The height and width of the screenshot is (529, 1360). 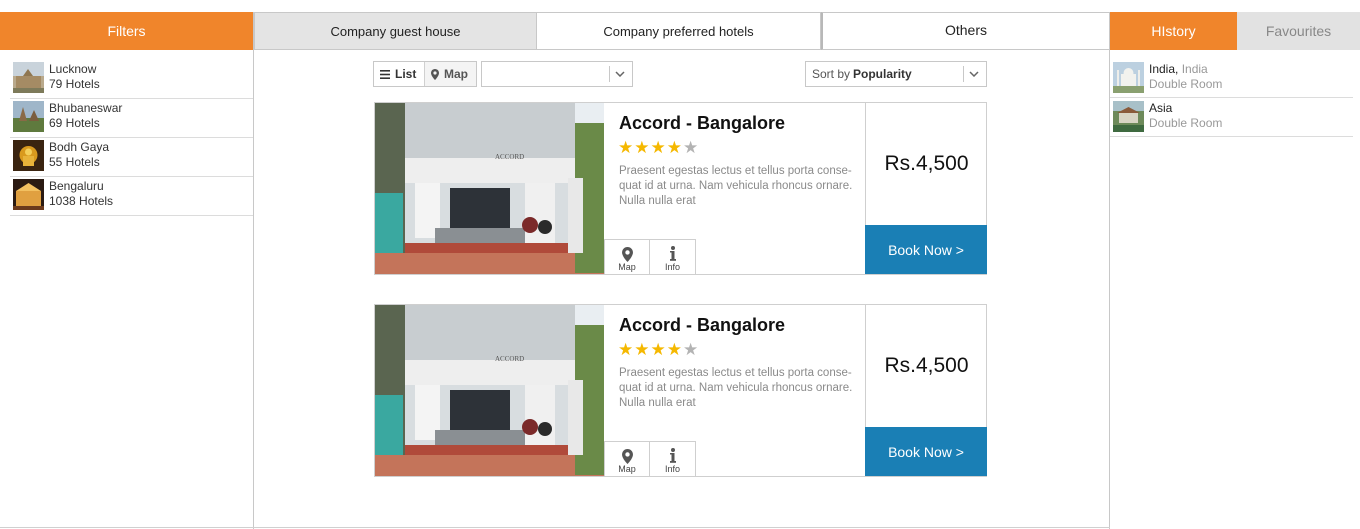 I want to click on bengaluru-thumbnail, so click(x=28, y=194).